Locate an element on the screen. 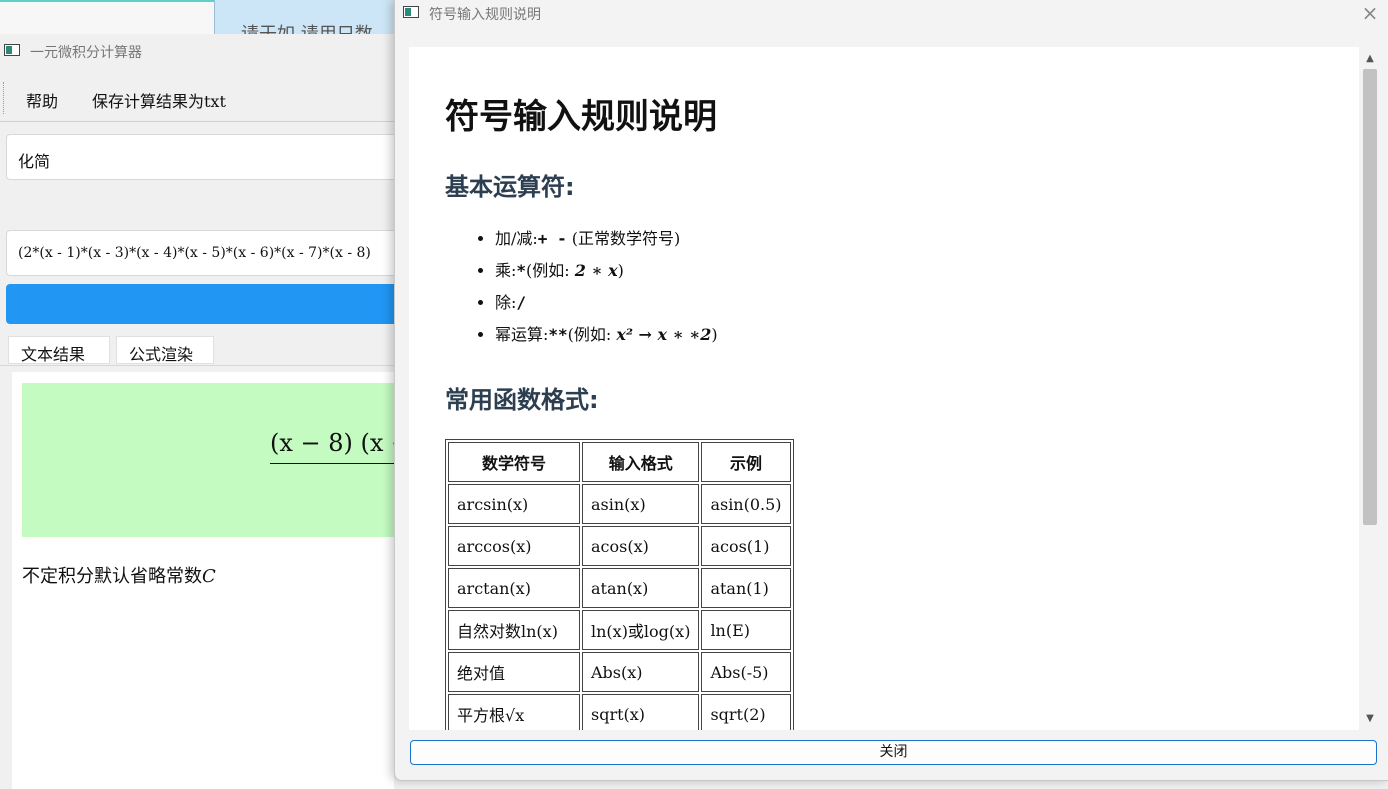 The width and height of the screenshot is (1388, 789). page-title: 符号输入规则说明 is located at coordinates (581, 117).